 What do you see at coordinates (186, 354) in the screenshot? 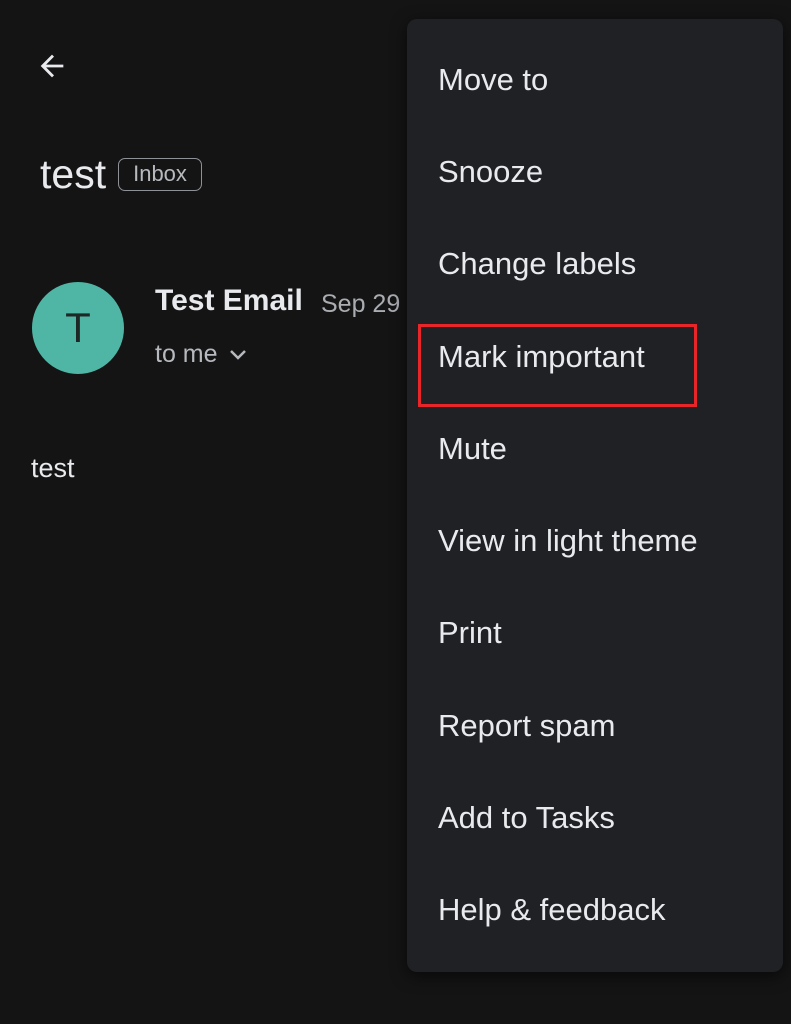
I see `recipient-text: to me` at bounding box center [186, 354].